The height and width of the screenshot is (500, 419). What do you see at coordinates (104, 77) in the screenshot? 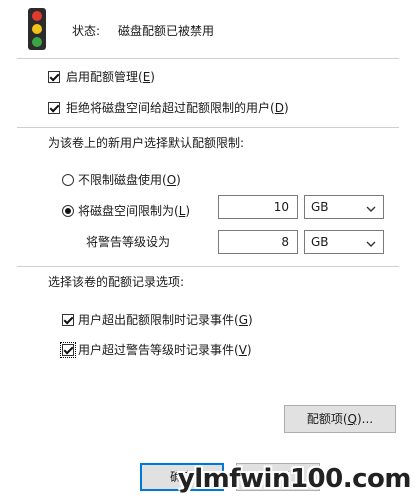
I see `enable-quota-label: 启用配额管理(` at bounding box center [104, 77].